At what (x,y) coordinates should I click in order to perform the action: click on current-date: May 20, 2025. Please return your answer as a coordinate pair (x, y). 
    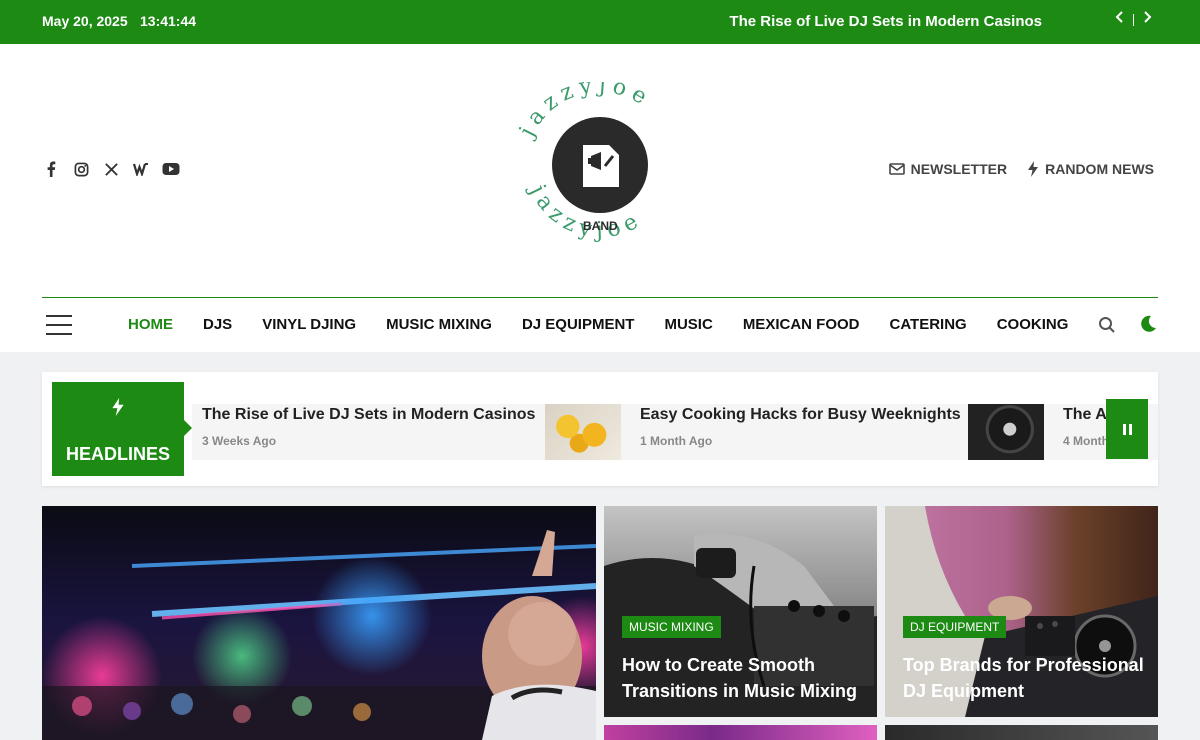
    Looking at the image, I should click on (85, 21).